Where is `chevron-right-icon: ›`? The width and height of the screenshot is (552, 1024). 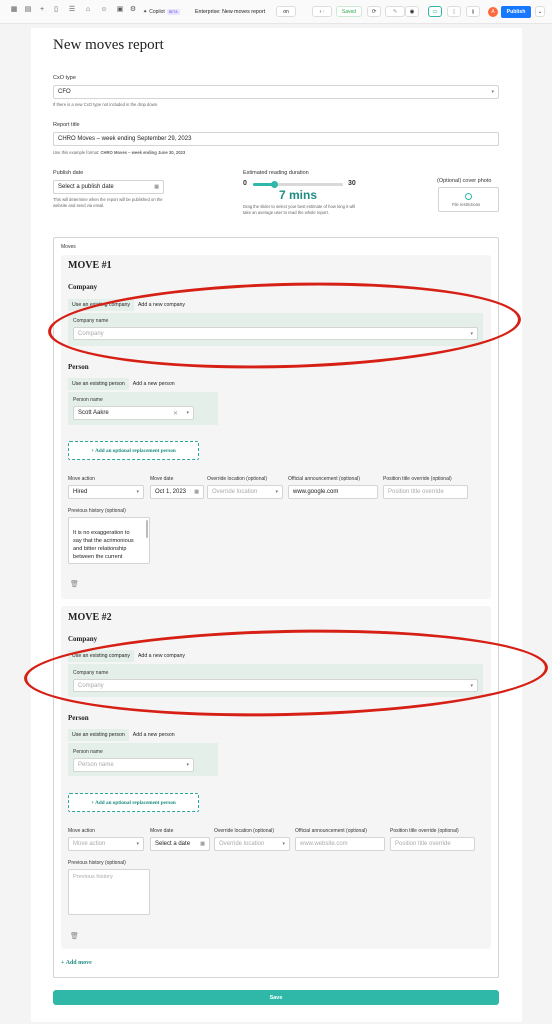
chevron-right-icon: › is located at coordinates (324, 12).